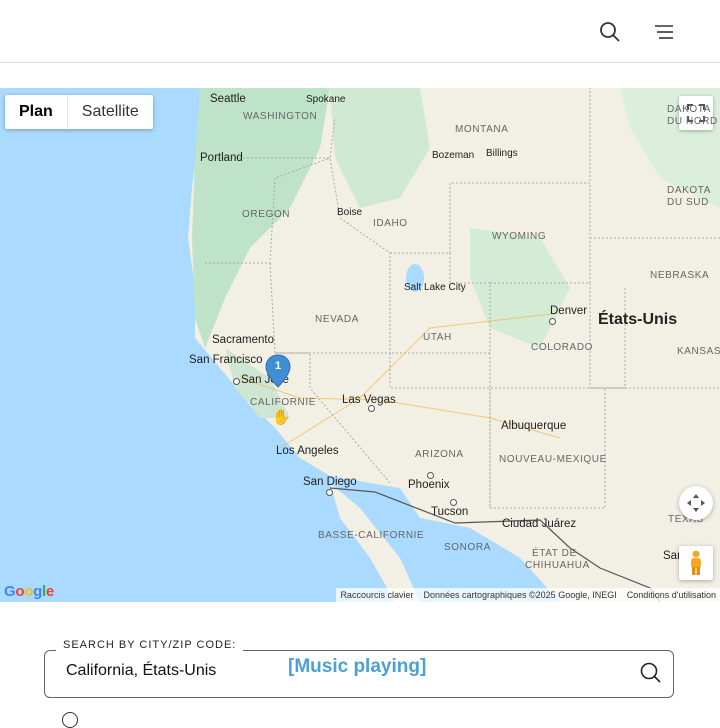 Image resolution: width=720 pixels, height=728 pixels. What do you see at coordinates (357, 666) in the screenshot?
I see `closed-caption: [Music playing]` at bounding box center [357, 666].